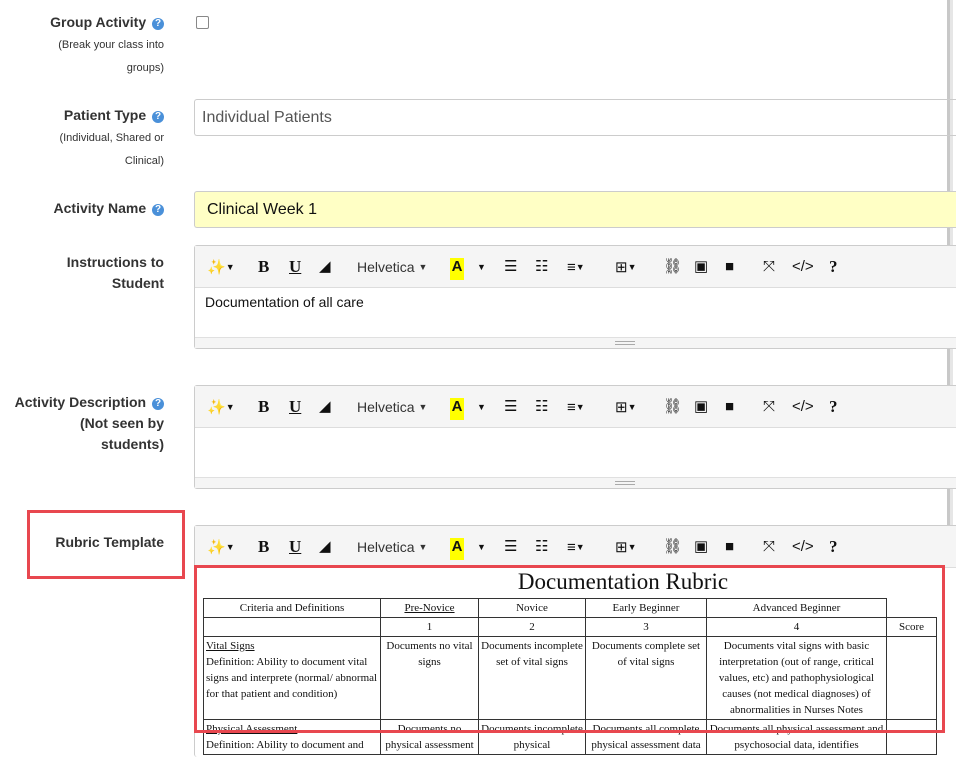  Describe the element at coordinates (115, 273) in the screenshot. I see `instructions-label: Instructions to Student` at that location.